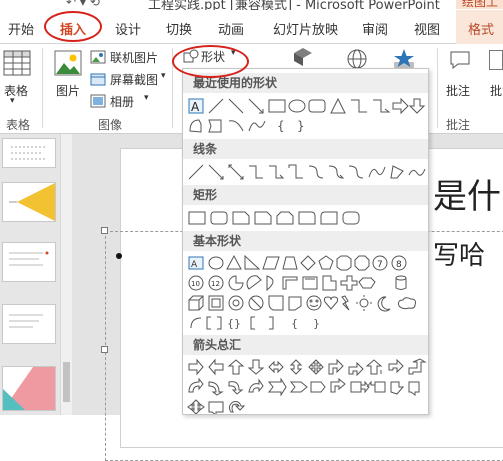 The width and height of the screenshot is (503, 461). Describe the element at coordinates (134, 57) in the screenshot. I see `online-picture-button: 联机图片` at that location.